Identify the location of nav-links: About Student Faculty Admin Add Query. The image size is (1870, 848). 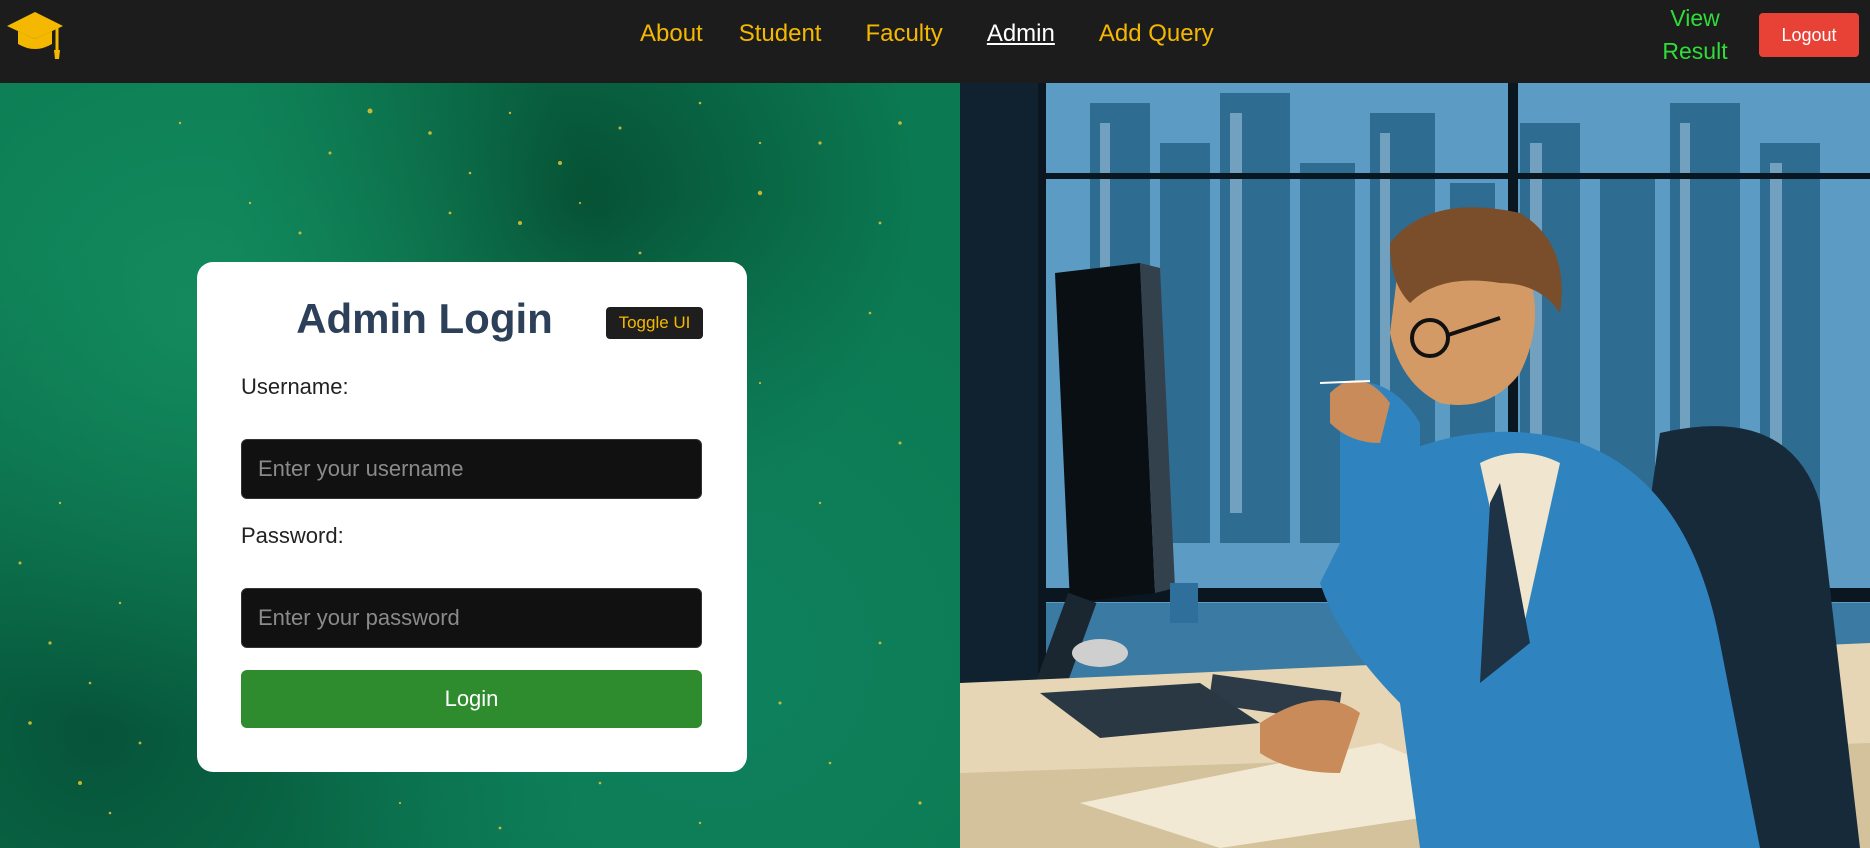
(927, 34).